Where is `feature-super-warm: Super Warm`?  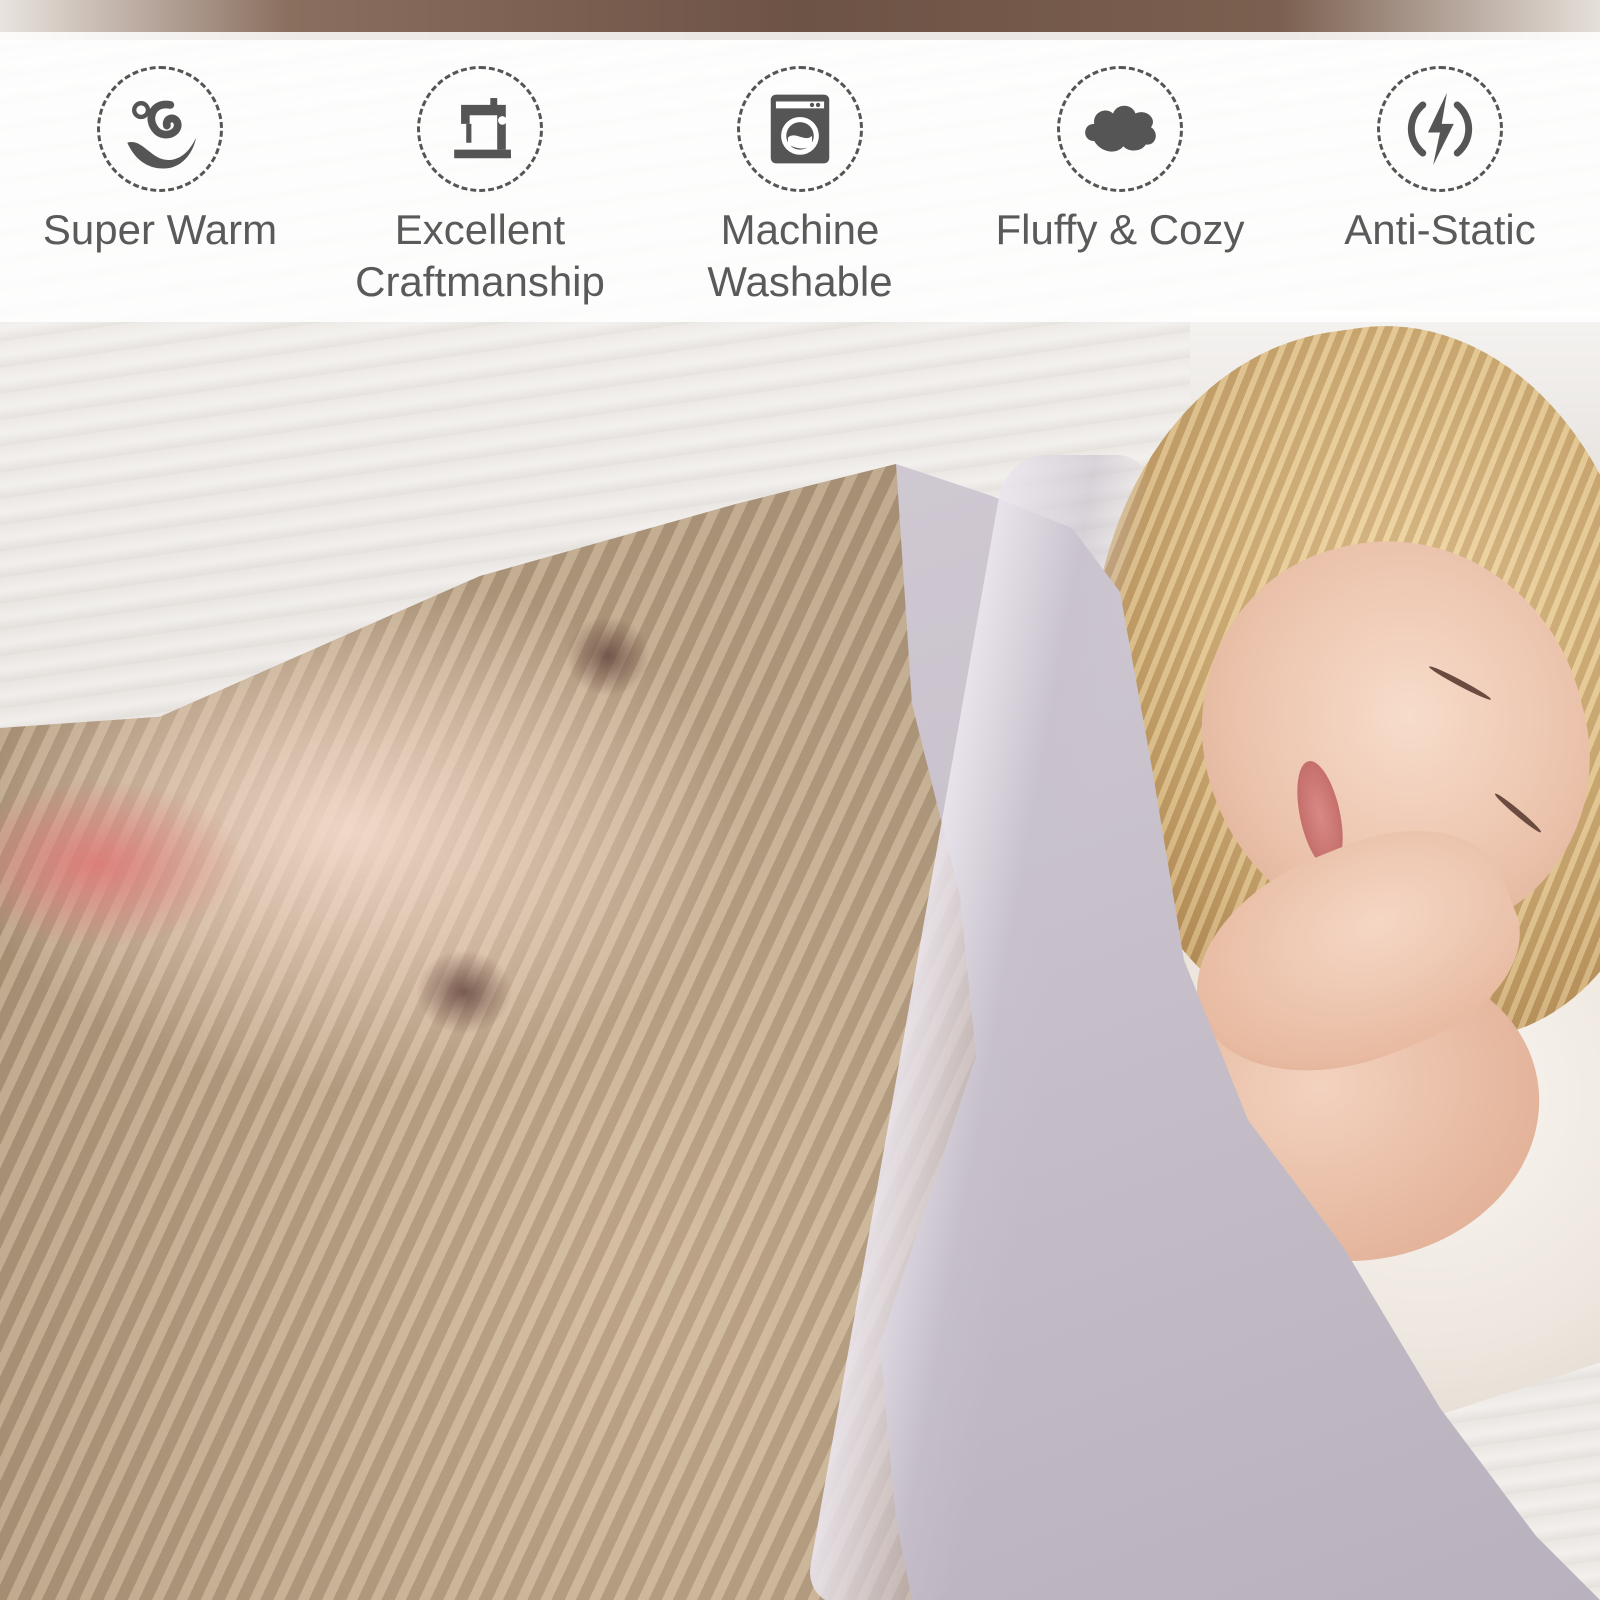 feature-super-warm: Super Warm is located at coordinates (160, 144).